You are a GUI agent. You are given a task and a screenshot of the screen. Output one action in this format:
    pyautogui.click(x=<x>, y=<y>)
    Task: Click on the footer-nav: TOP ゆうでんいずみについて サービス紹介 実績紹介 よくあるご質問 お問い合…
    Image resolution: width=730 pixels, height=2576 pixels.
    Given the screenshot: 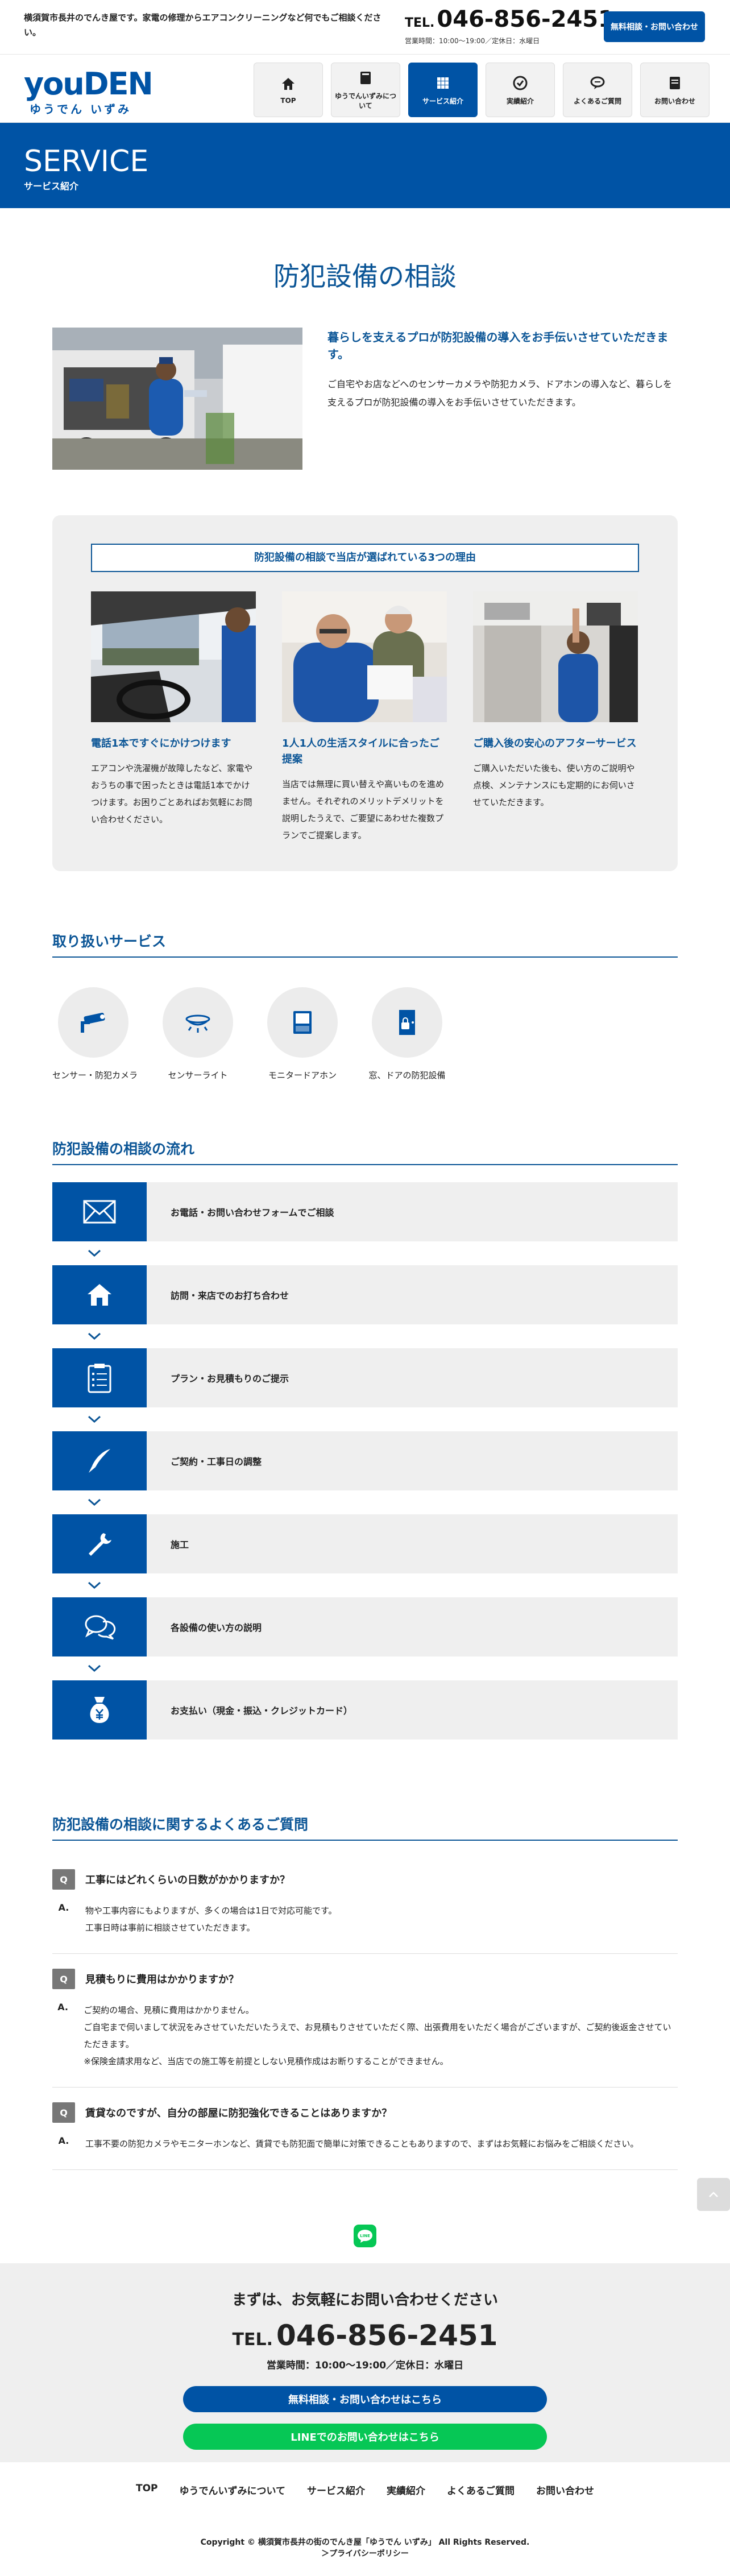 What is the action you would take?
    pyautogui.click(x=365, y=2490)
    